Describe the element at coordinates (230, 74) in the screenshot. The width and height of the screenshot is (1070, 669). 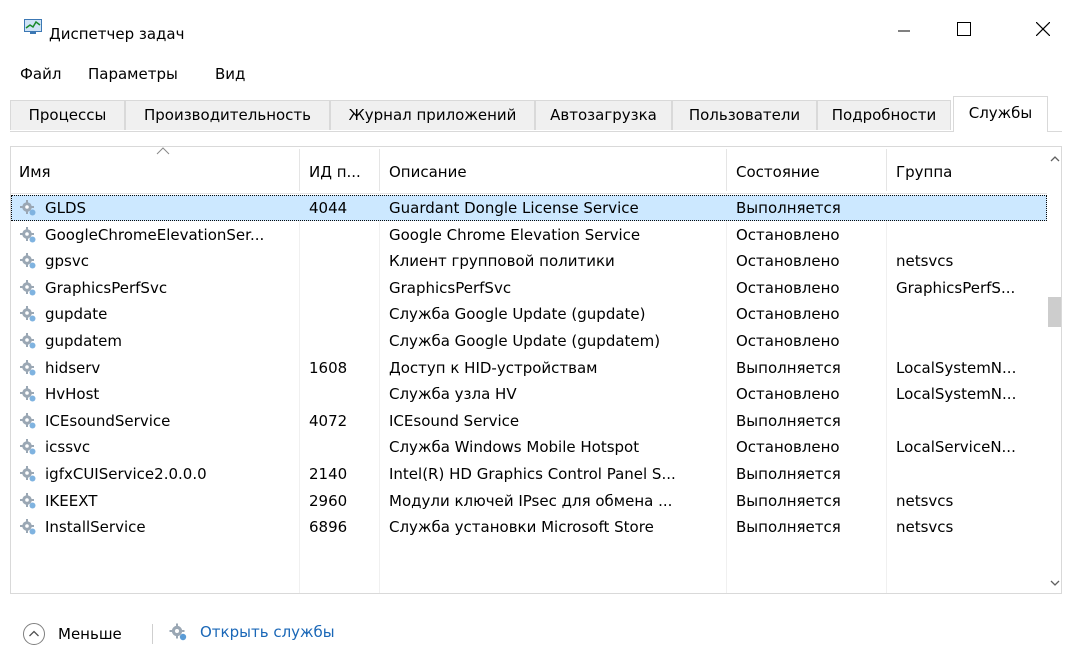
I see `menu-view: Вид` at that location.